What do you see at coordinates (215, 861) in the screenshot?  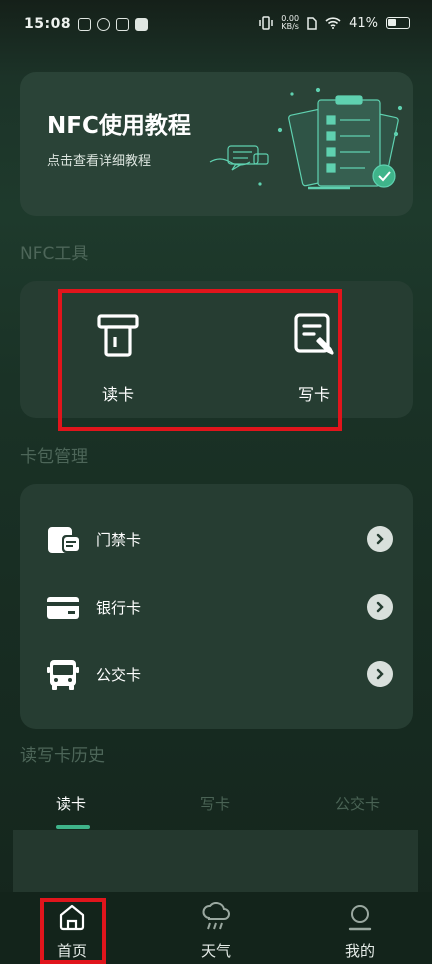 I see `history-list-panel` at bounding box center [215, 861].